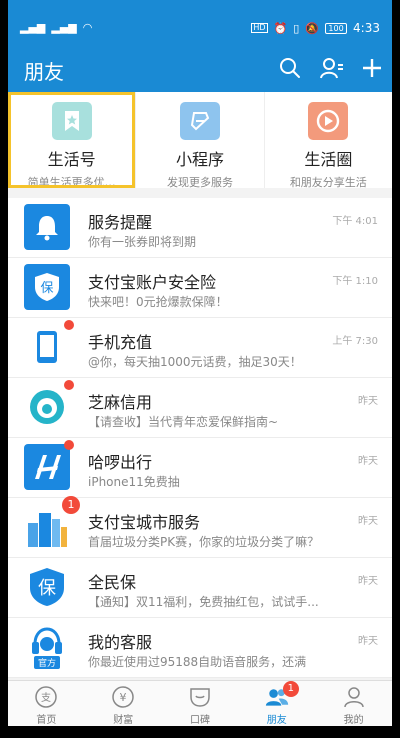 This screenshot has width=400, height=738. I want to click on item-subtitle: @你，每天抽1000元话费，抽足30天！, so click(195, 362).